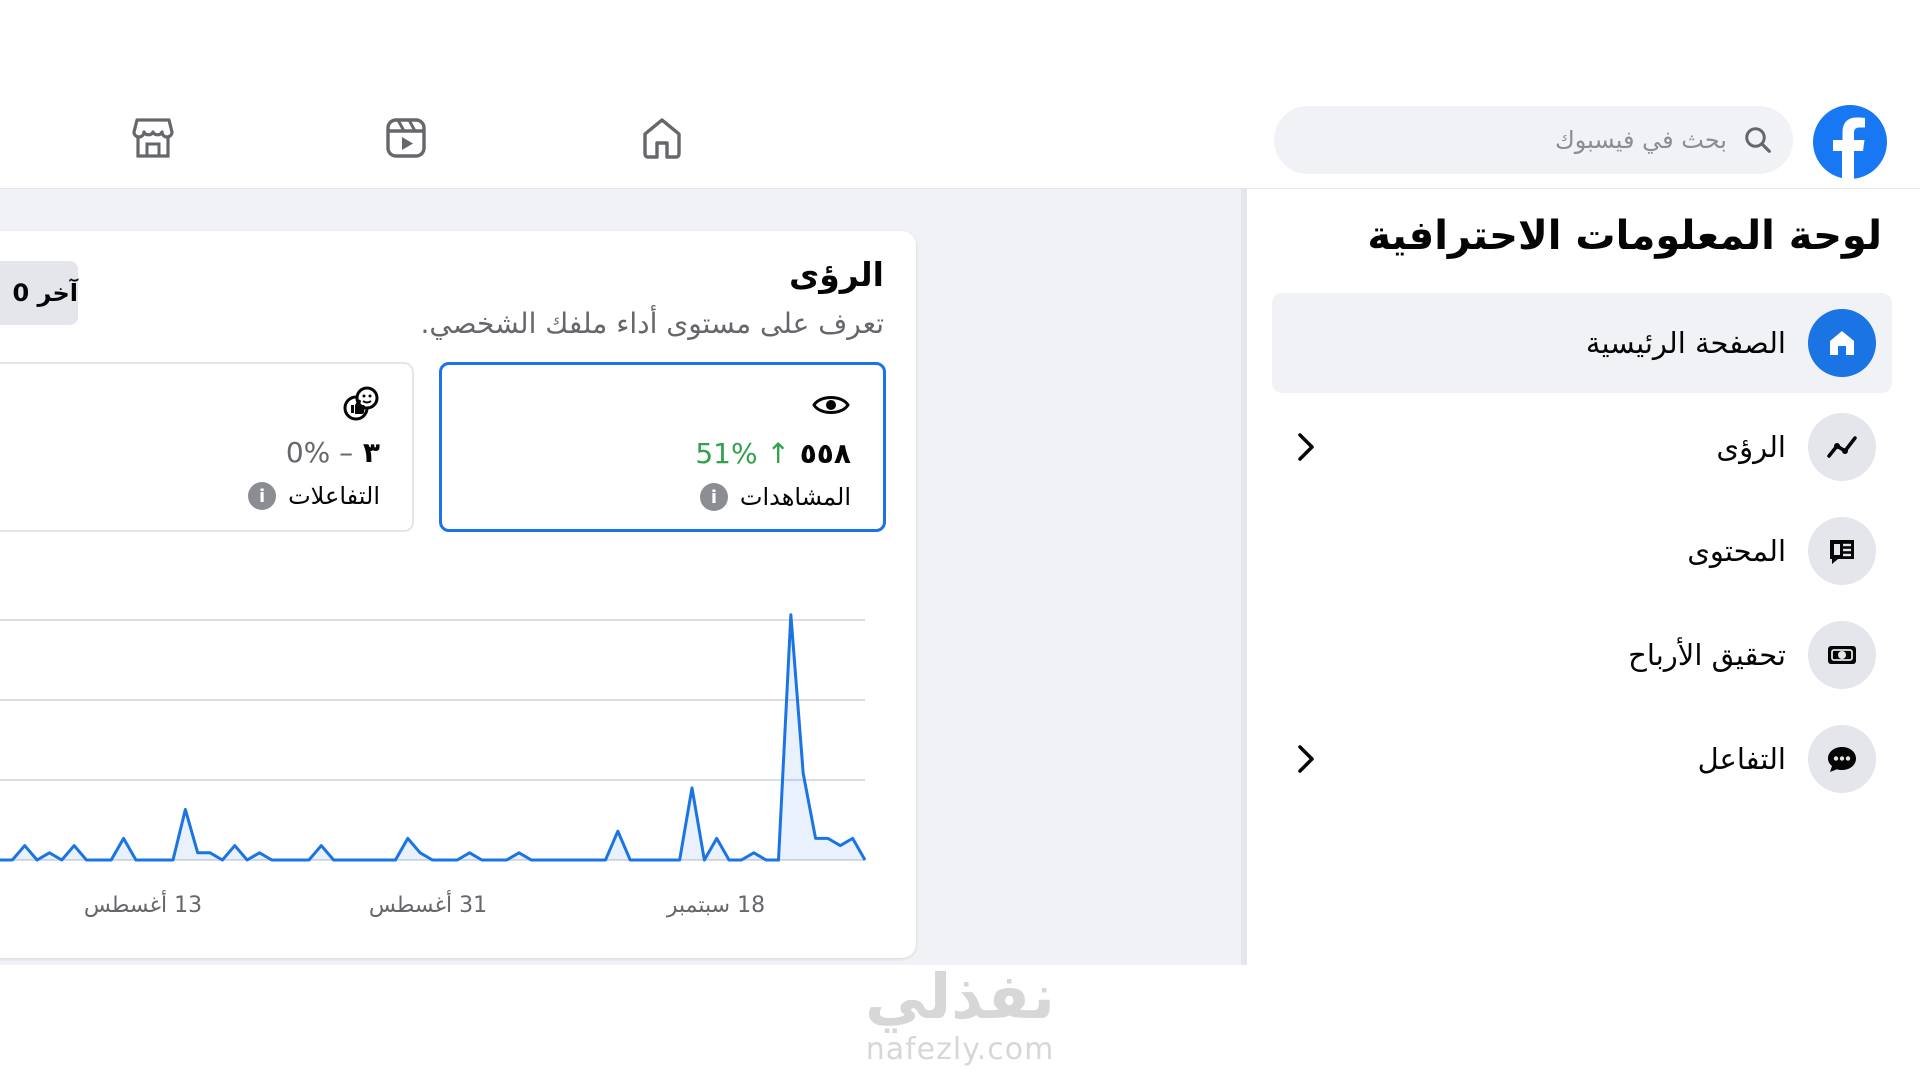  Describe the element at coordinates (742, 453) in the screenshot. I see `views-change: ↑ 51%` at that location.